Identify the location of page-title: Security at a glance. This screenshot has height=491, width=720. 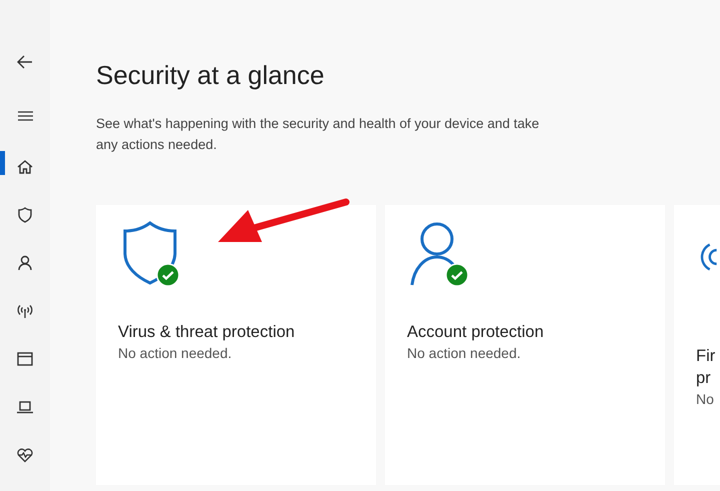
(211, 75).